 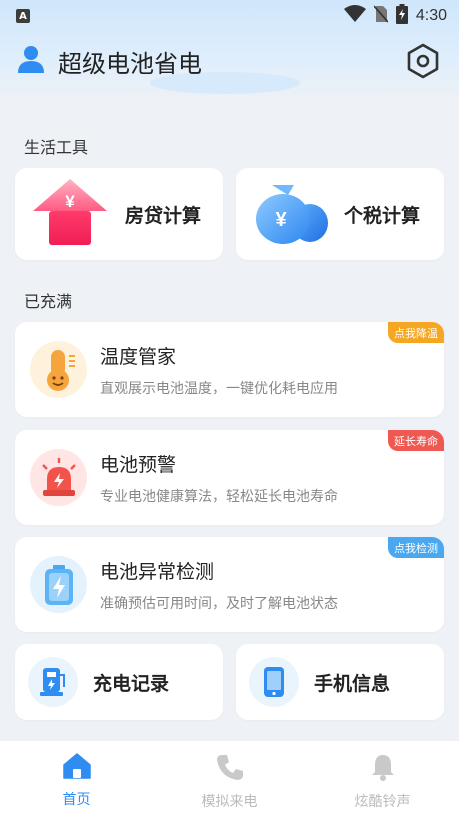 I want to click on app-title: 超级电池省电, so click(x=130, y=63).